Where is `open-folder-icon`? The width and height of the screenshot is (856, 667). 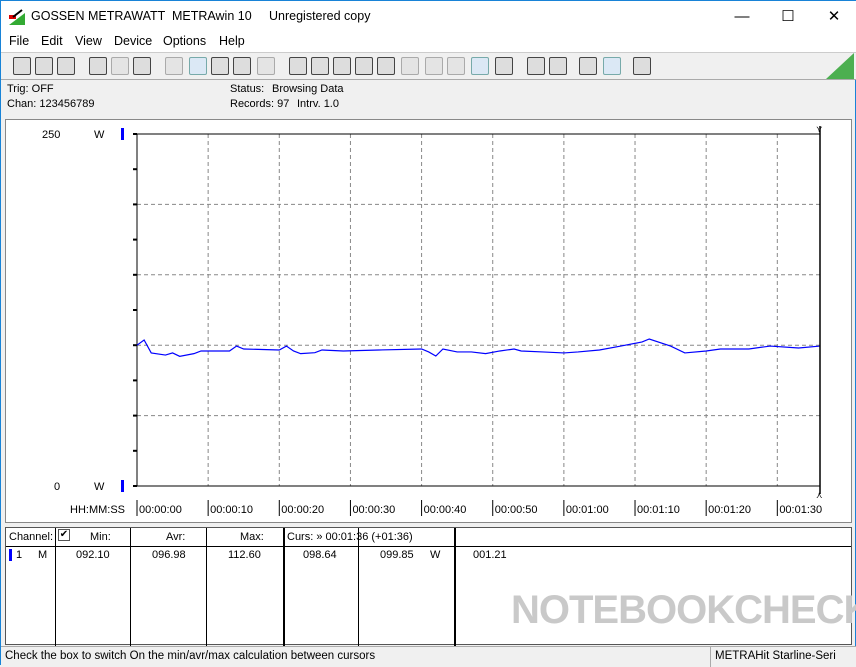 open-folder-icon is located at coordinates (66, 66).